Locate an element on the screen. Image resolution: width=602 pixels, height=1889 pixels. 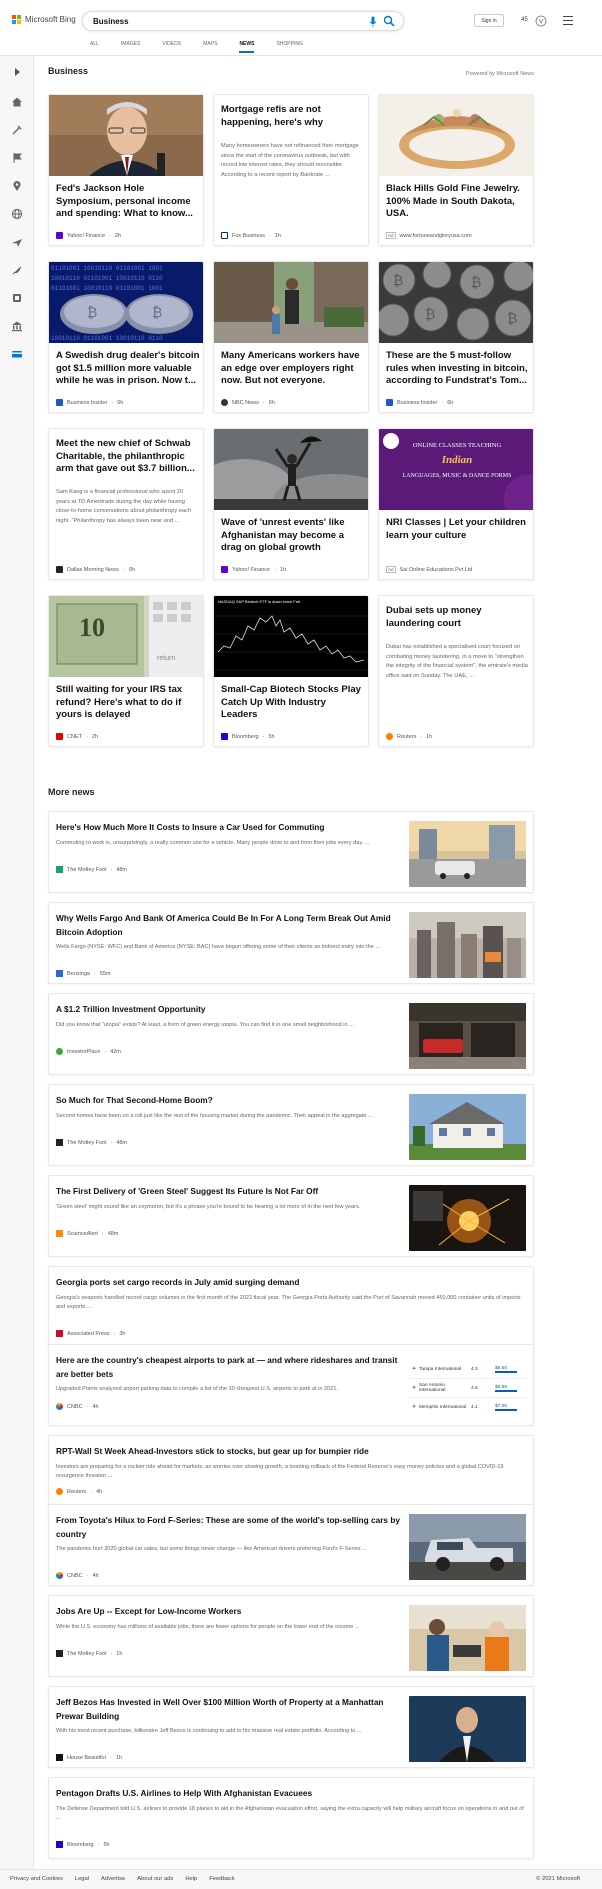
rewards-points: 45 is located at coordinates (524, 20).